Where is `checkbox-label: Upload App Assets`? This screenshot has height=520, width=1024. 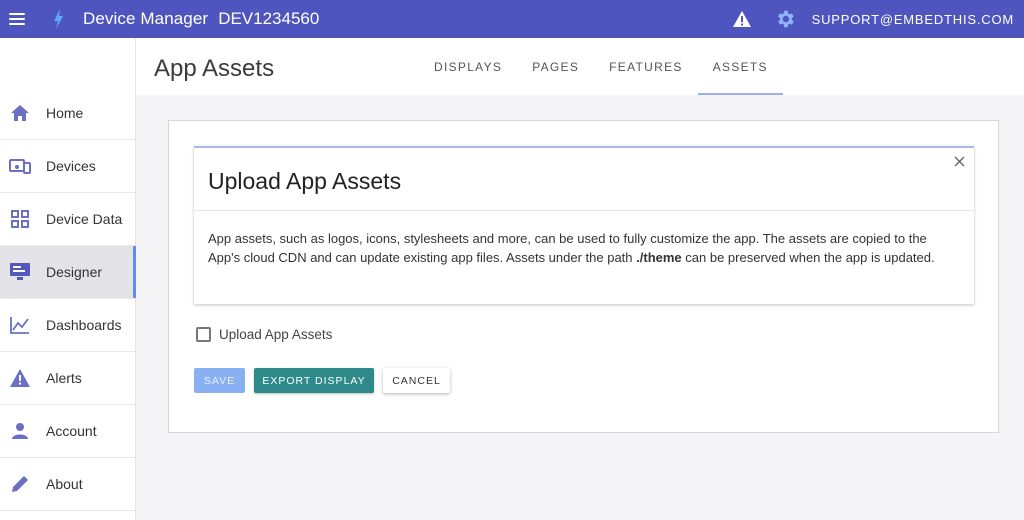
checkbox-label: Upload App Assets is located at coordinates (276, 334).